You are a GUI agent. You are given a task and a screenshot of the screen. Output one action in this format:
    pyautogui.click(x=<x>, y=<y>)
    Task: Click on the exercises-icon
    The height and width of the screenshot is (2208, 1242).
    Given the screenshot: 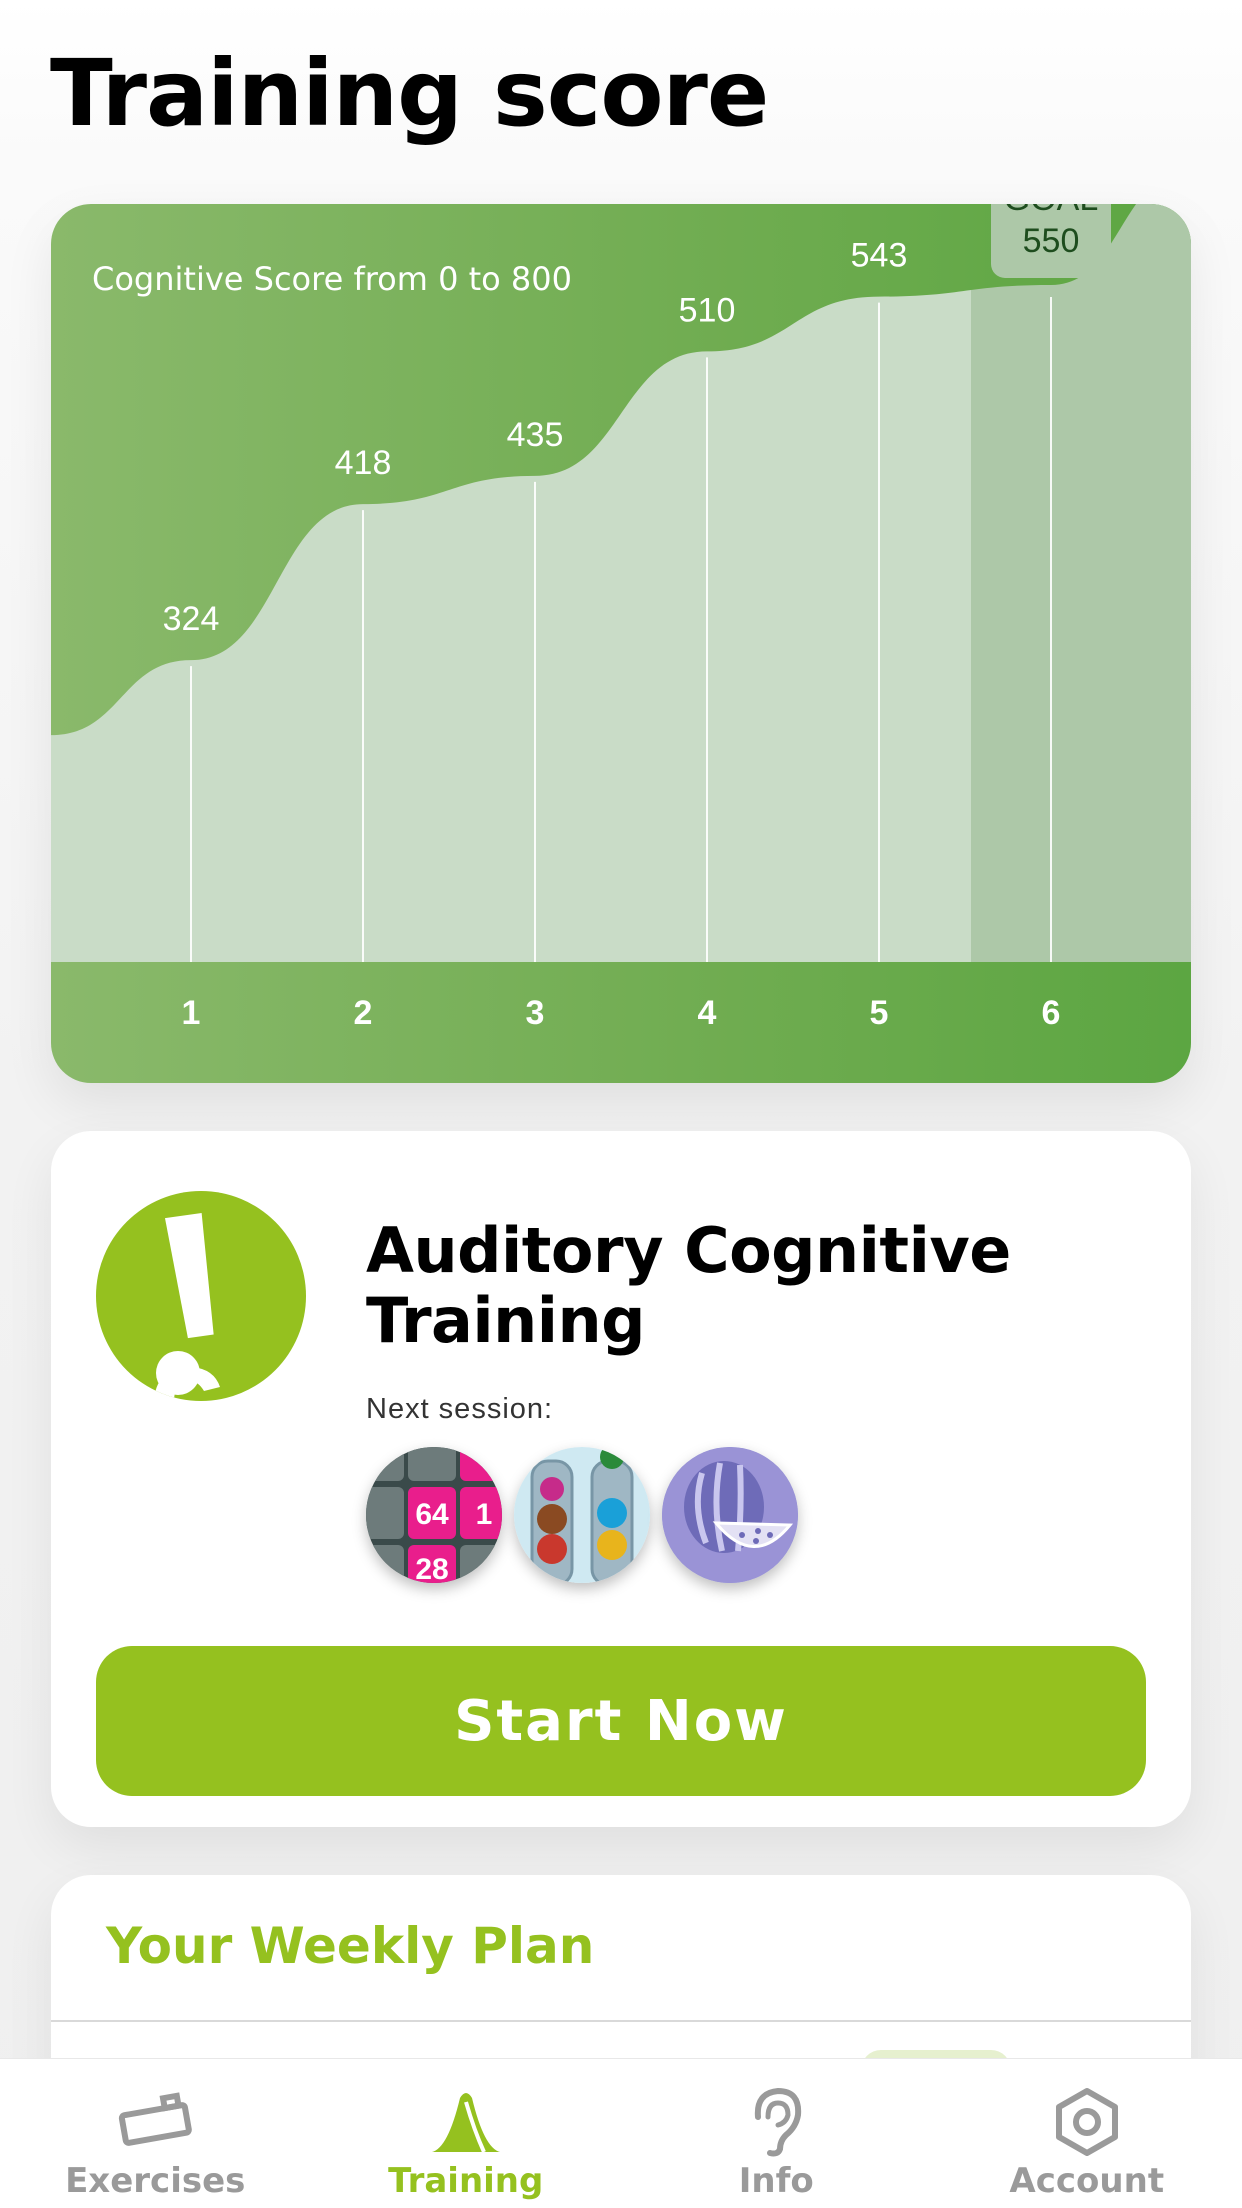 What is the action you would take?
    pyautogui.click(x=155, y=2122)
    